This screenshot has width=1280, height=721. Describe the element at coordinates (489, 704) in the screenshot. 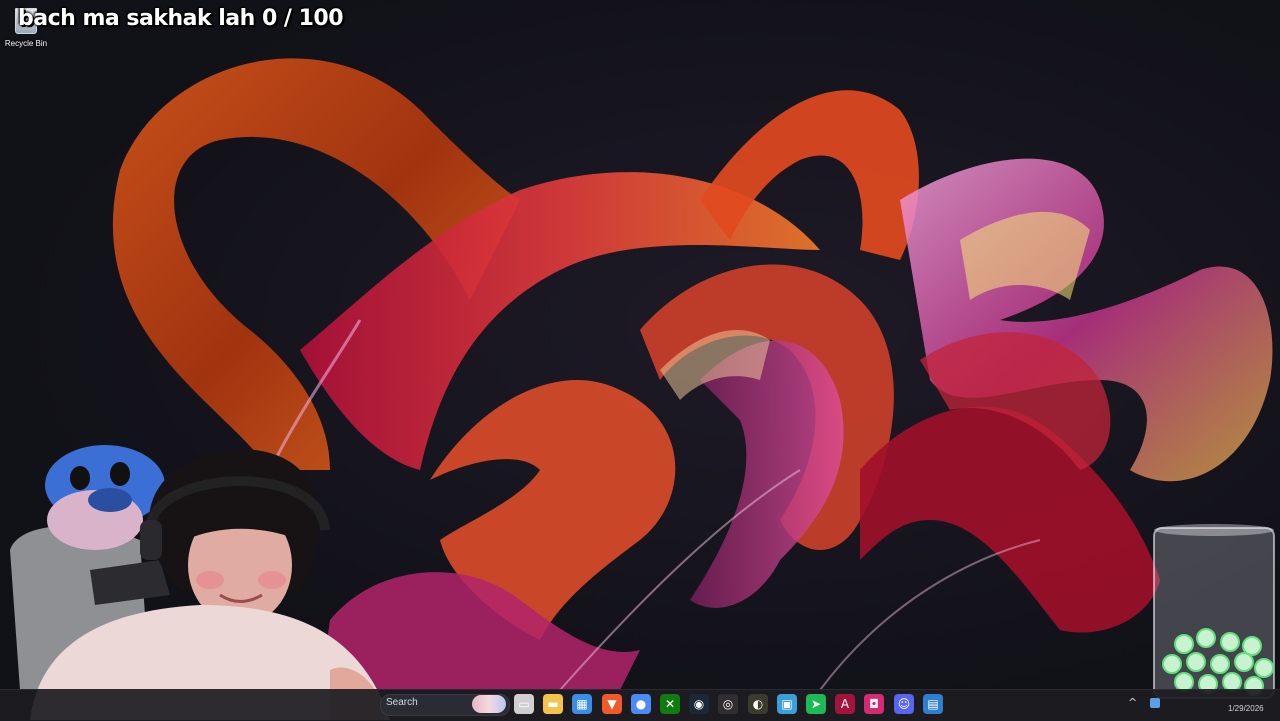

I see `search-highlight-image` at that location.